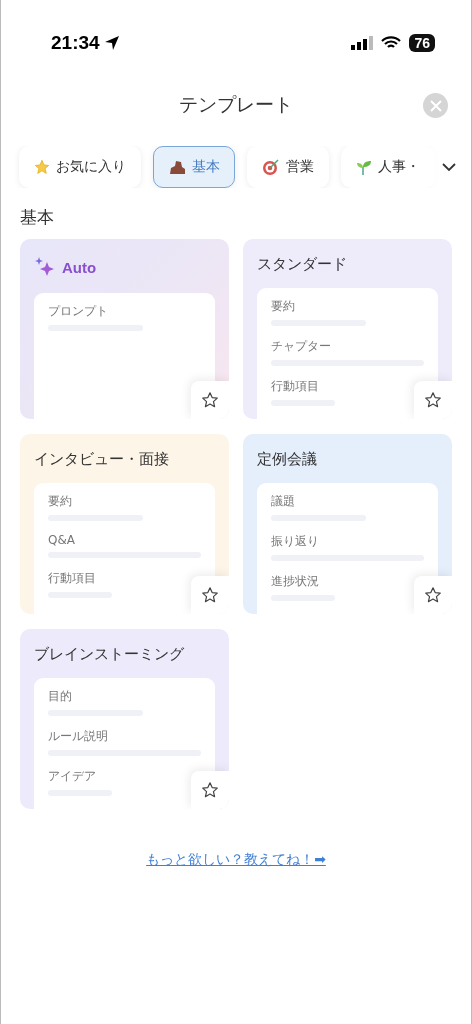 The height and width of the screenshot is (1024, 472). What do you see at coordinates (124, 329) in the screenshot?
I see `template-card: Auto プロンプト` at bounding box center [124, 329].